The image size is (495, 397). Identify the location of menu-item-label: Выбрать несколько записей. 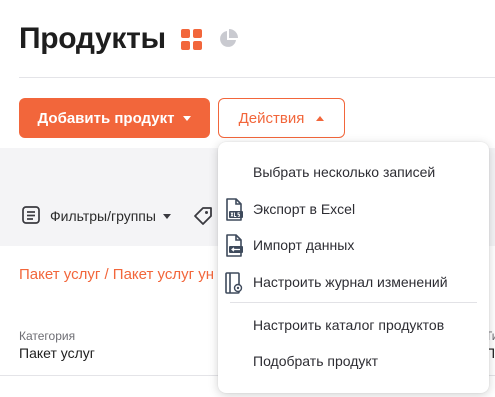
(344, 172).